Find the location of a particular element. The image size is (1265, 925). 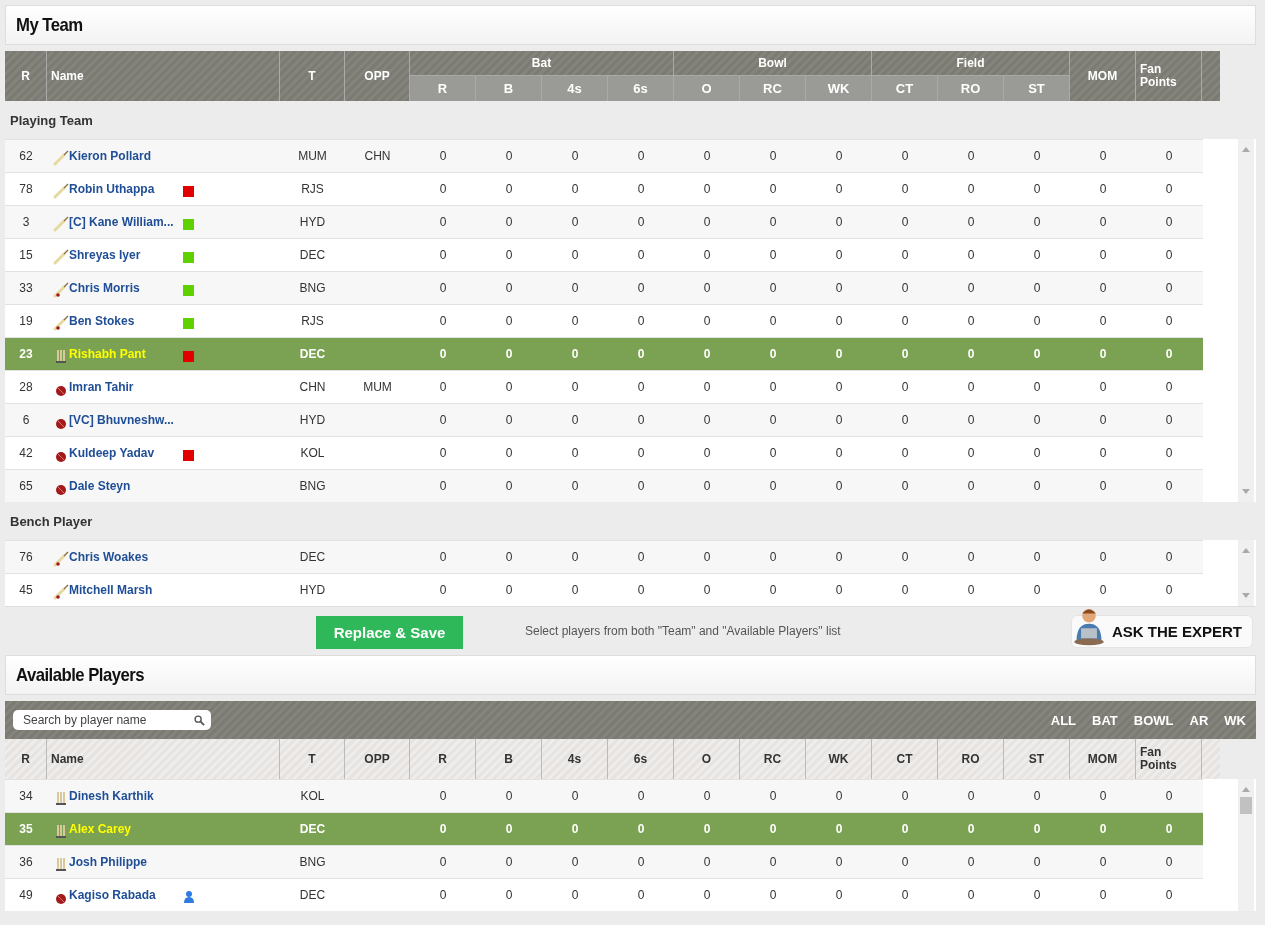

team-cell-text: HYD is located at coordinates (312, 222).